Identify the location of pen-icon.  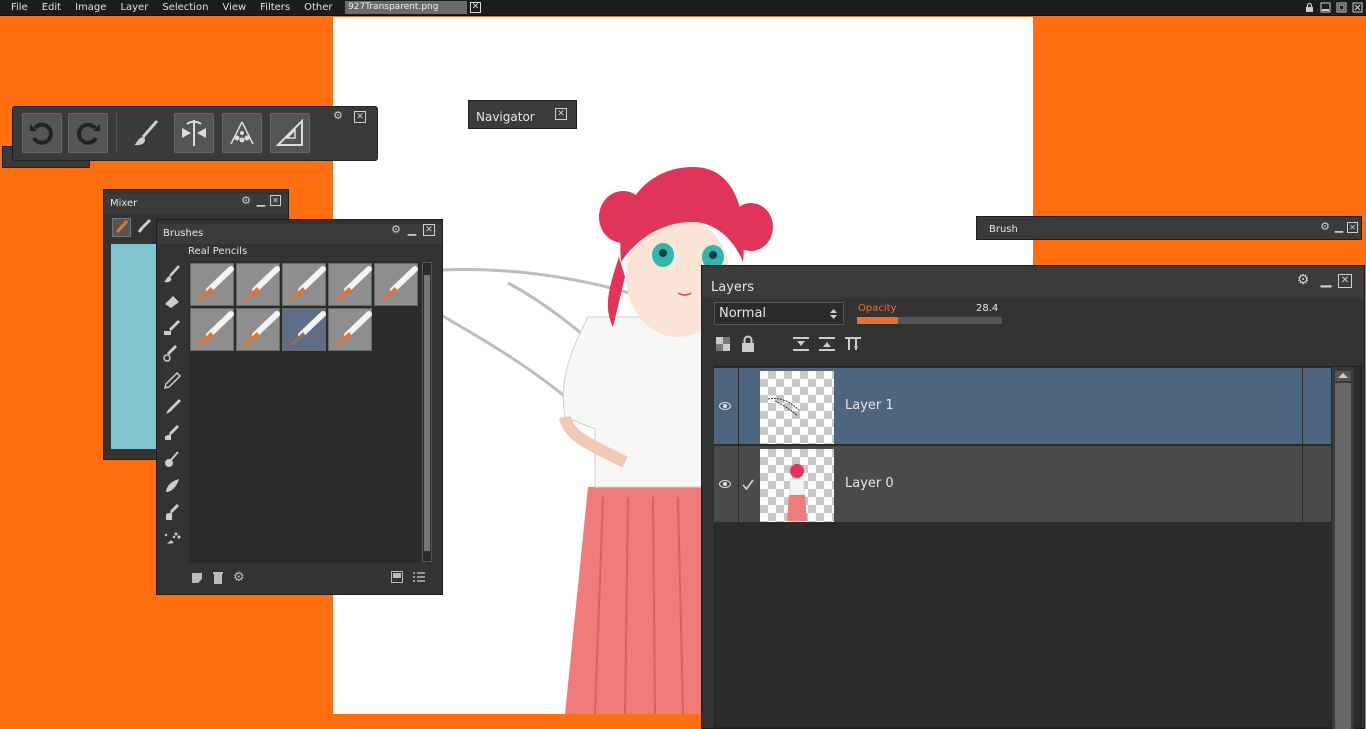
(172, 406).